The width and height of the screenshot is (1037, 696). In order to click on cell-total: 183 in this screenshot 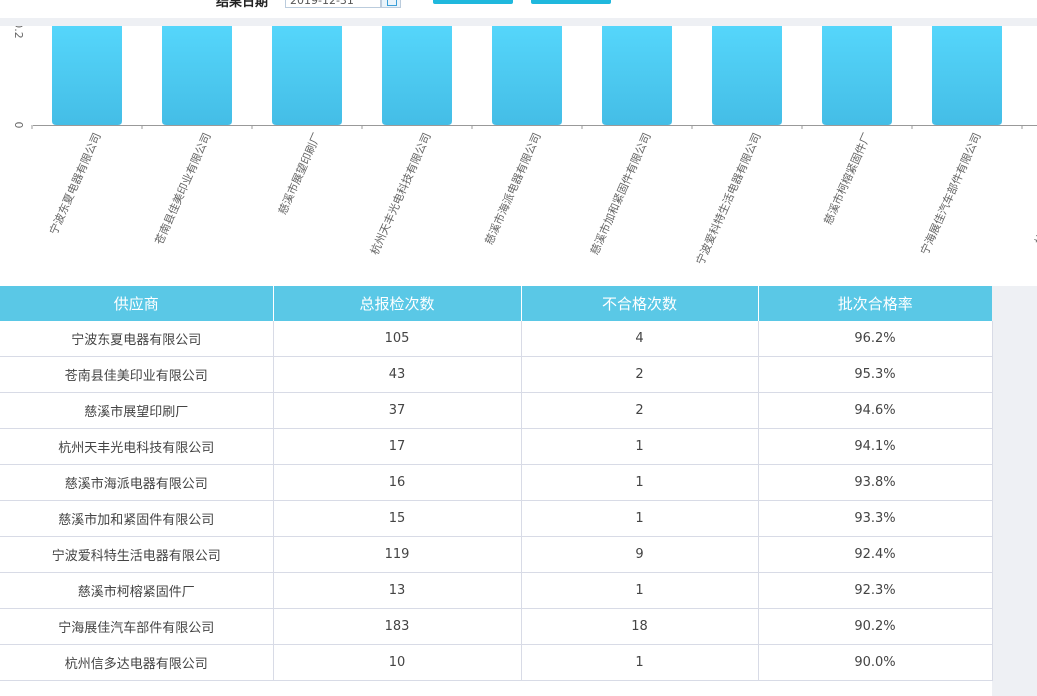, I will do `click(397, 626)`.